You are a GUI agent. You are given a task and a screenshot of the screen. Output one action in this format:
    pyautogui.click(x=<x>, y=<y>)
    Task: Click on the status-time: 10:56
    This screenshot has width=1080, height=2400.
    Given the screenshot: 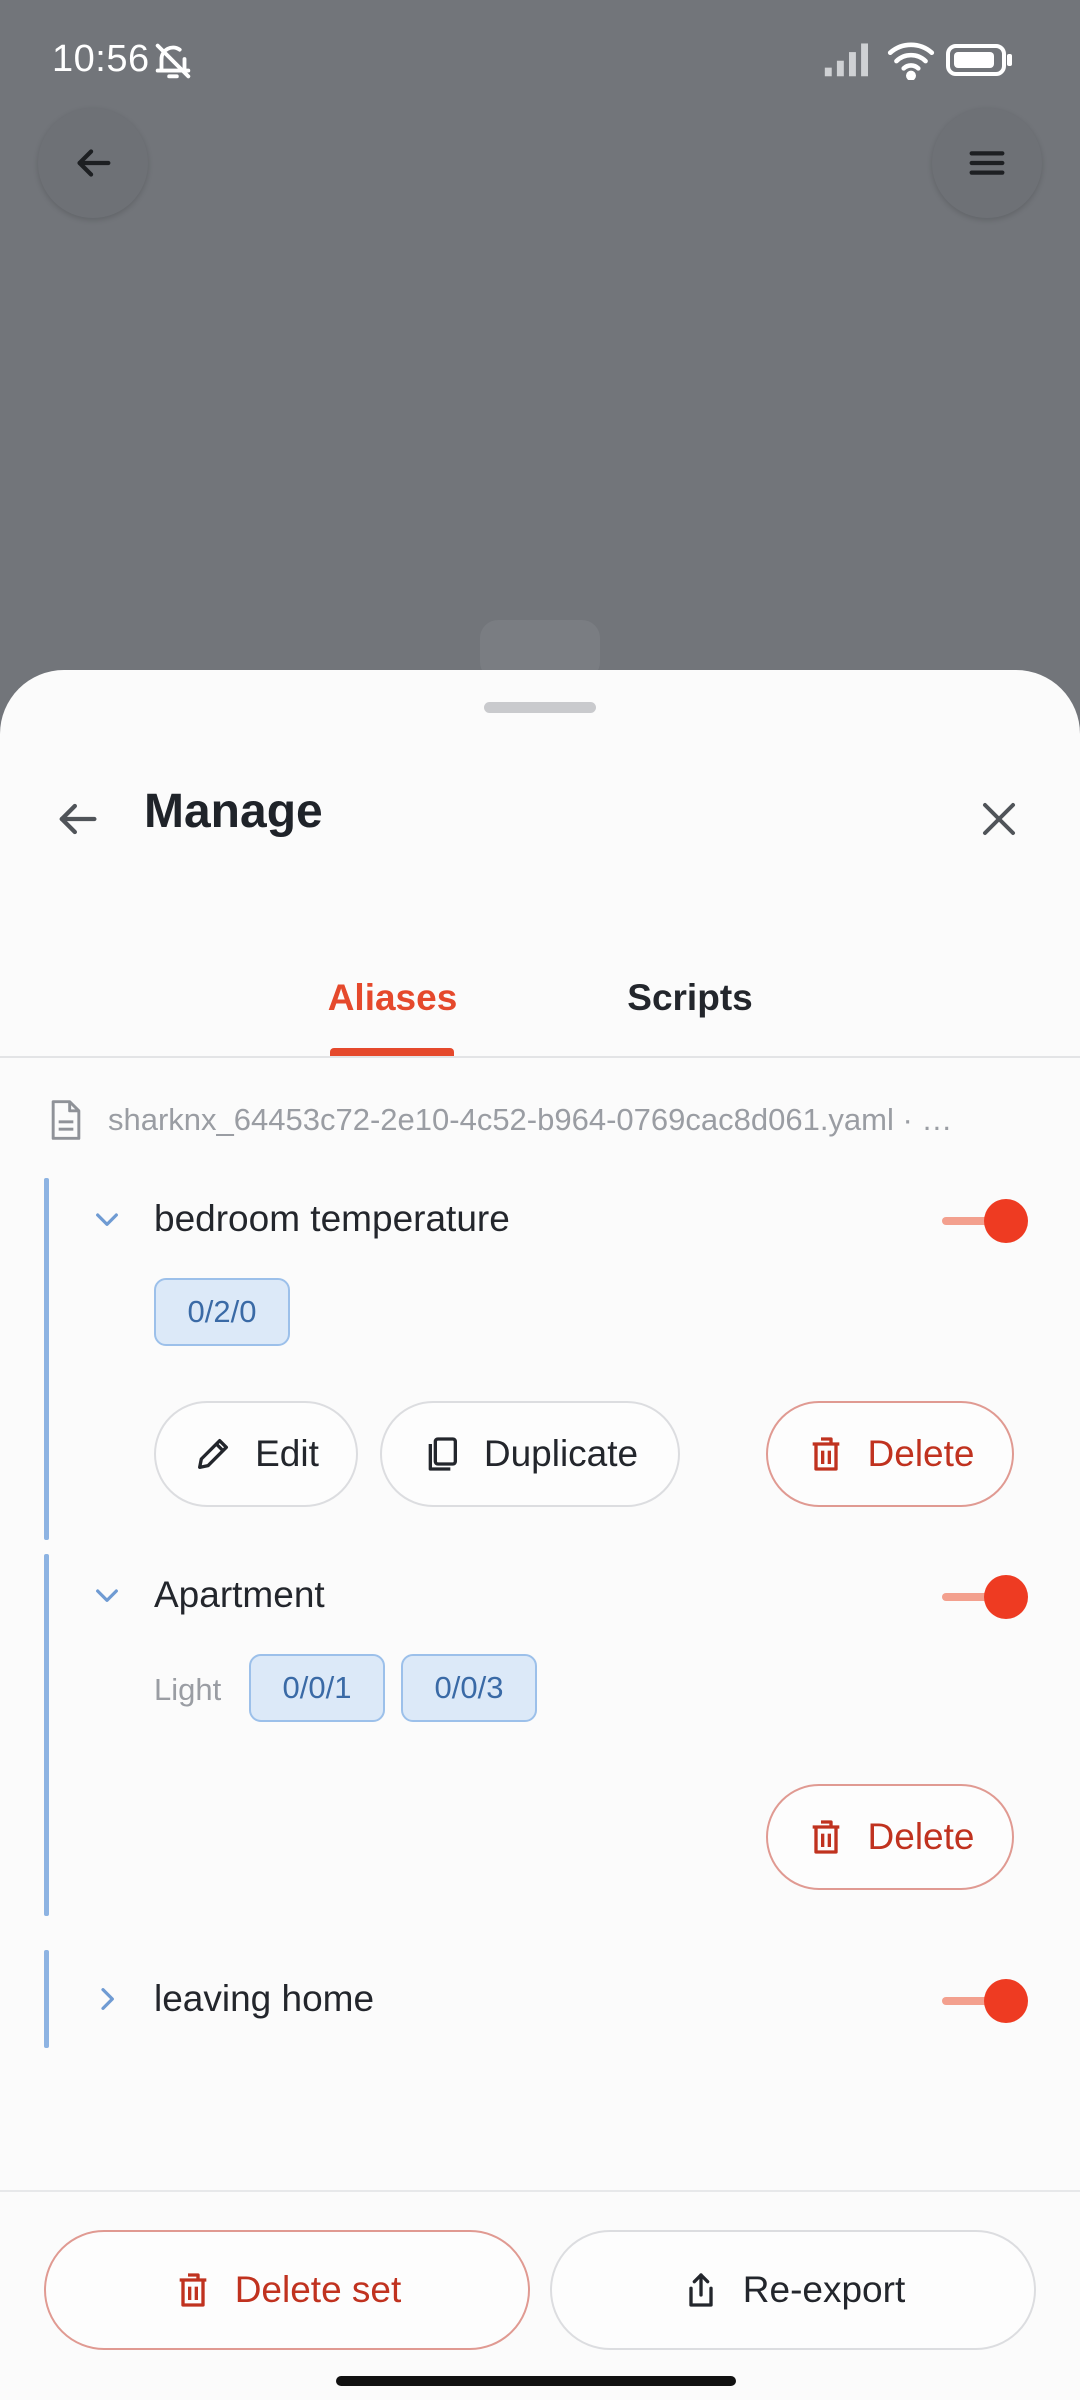 What is the action you would take?
    pyautogui.click(x=101, y=59)
    